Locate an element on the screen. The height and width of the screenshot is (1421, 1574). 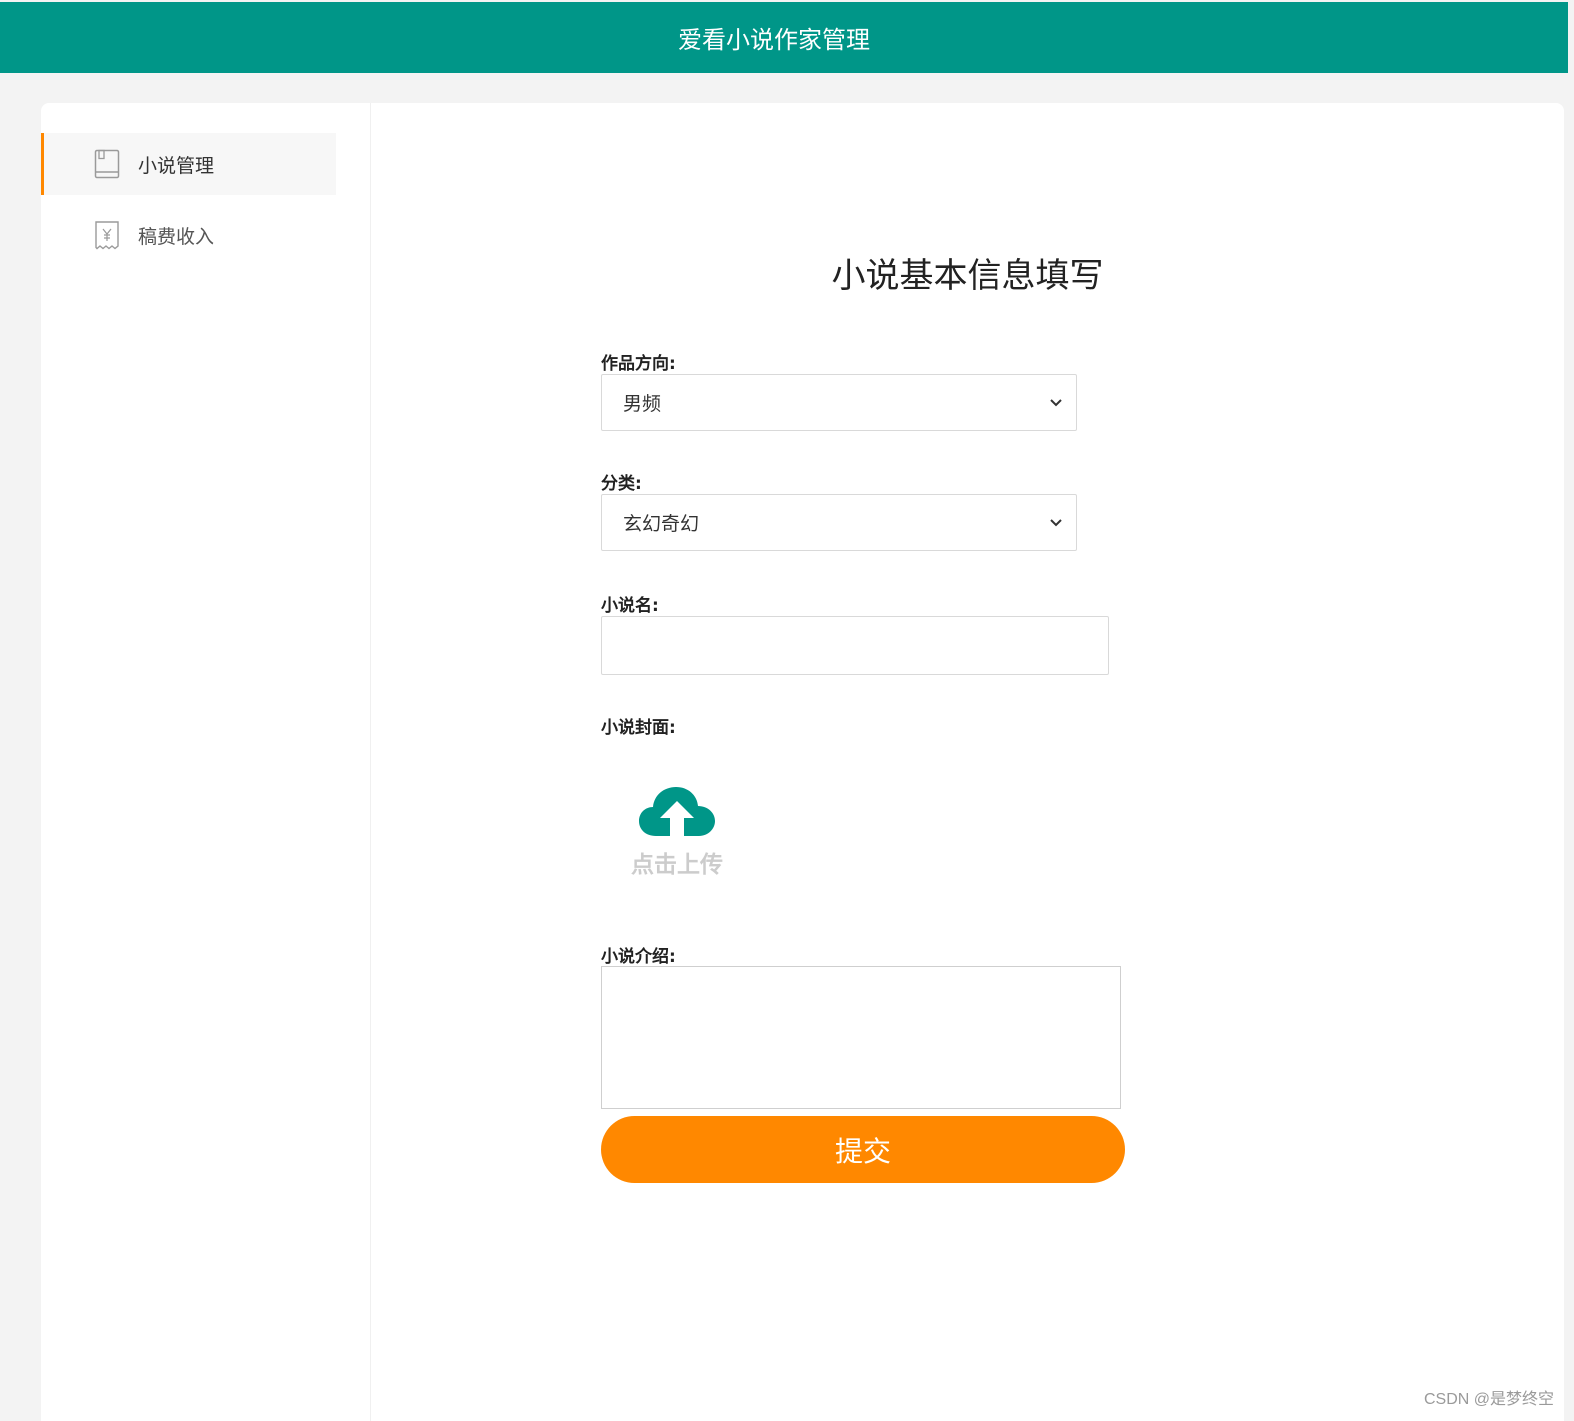
direction-select: 男频 is located at coordinates (839, 402).